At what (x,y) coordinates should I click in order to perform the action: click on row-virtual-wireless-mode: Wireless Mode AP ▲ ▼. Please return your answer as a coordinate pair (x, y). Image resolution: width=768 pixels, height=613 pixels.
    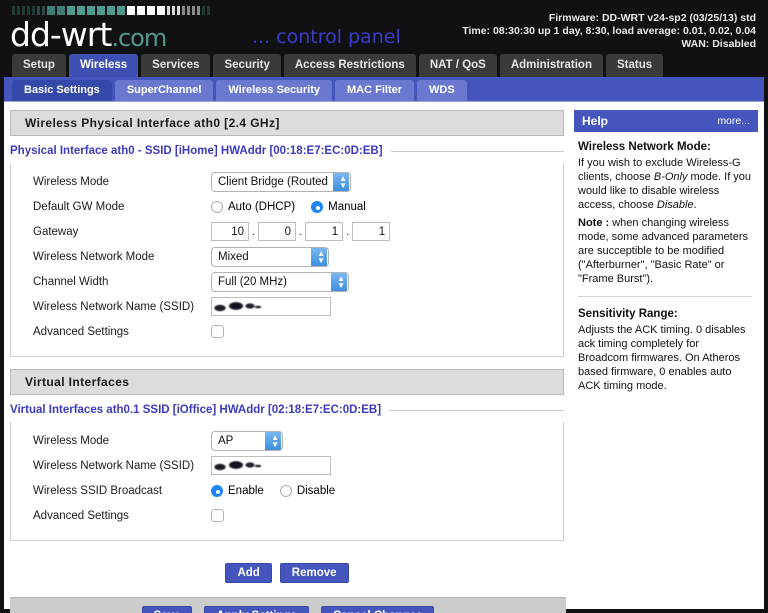
    Looking at the image, I should click on (287, 440).